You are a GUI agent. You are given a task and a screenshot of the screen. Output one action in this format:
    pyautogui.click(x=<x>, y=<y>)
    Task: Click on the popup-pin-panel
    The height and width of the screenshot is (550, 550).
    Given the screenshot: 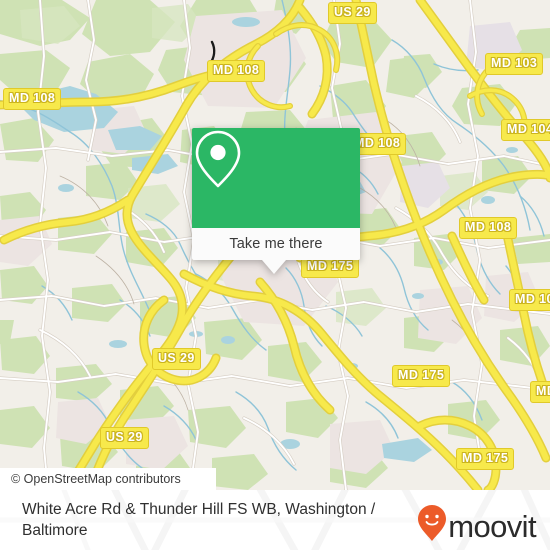 What is the action you would take?
    pyautogui.click(x=276, y=178)
    